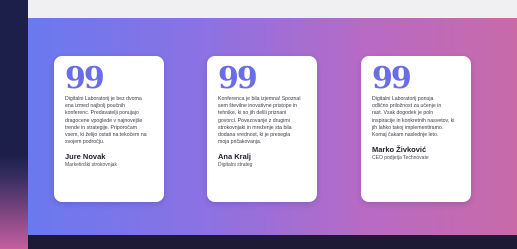  I want to click on testimonial-role: Digitalni strateg, so click(235, 165).